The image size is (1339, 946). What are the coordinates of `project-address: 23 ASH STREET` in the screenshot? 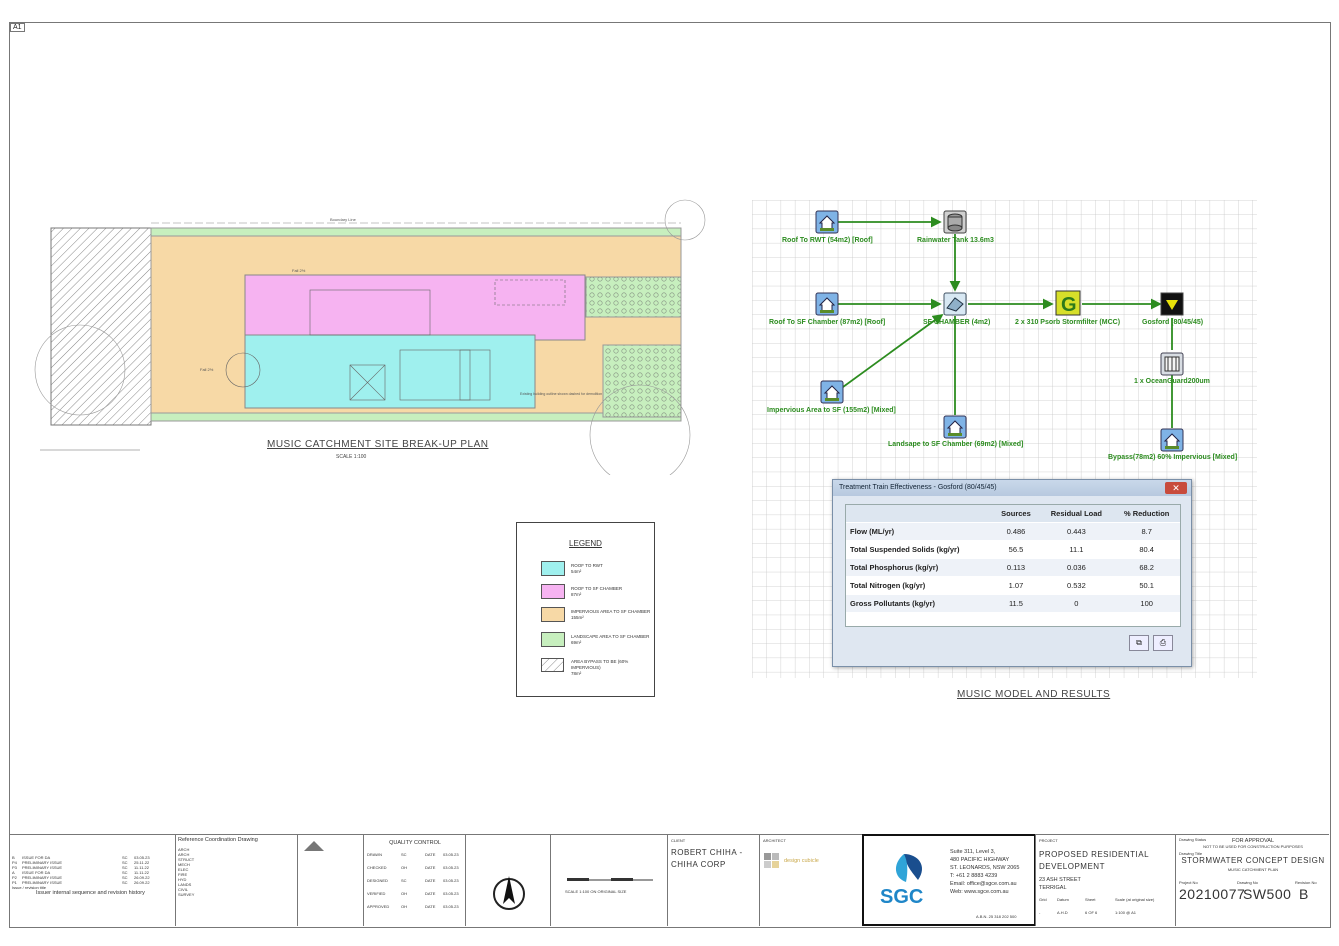 It's located at (1060, 880).